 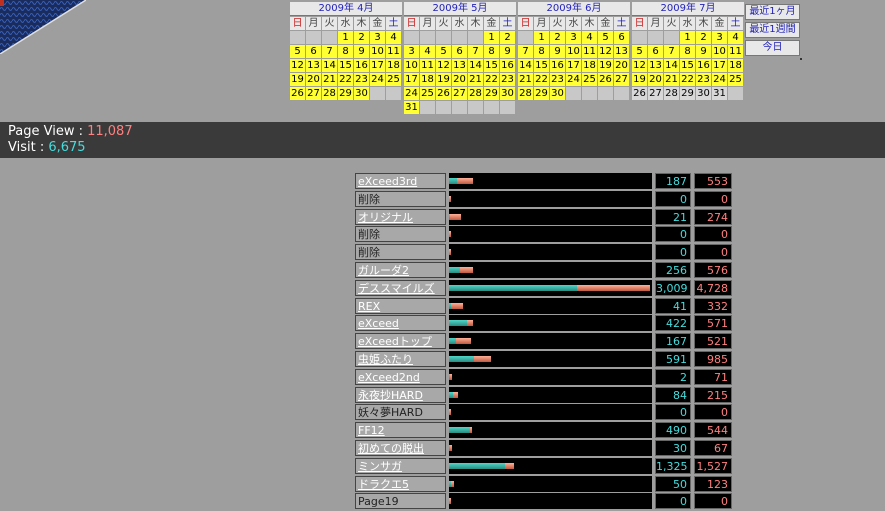 What do you see at coordinates (400, 269) in the screenshot?
I see `ranking-page-name: ガルーダ2` at bounding box center [400, 269].